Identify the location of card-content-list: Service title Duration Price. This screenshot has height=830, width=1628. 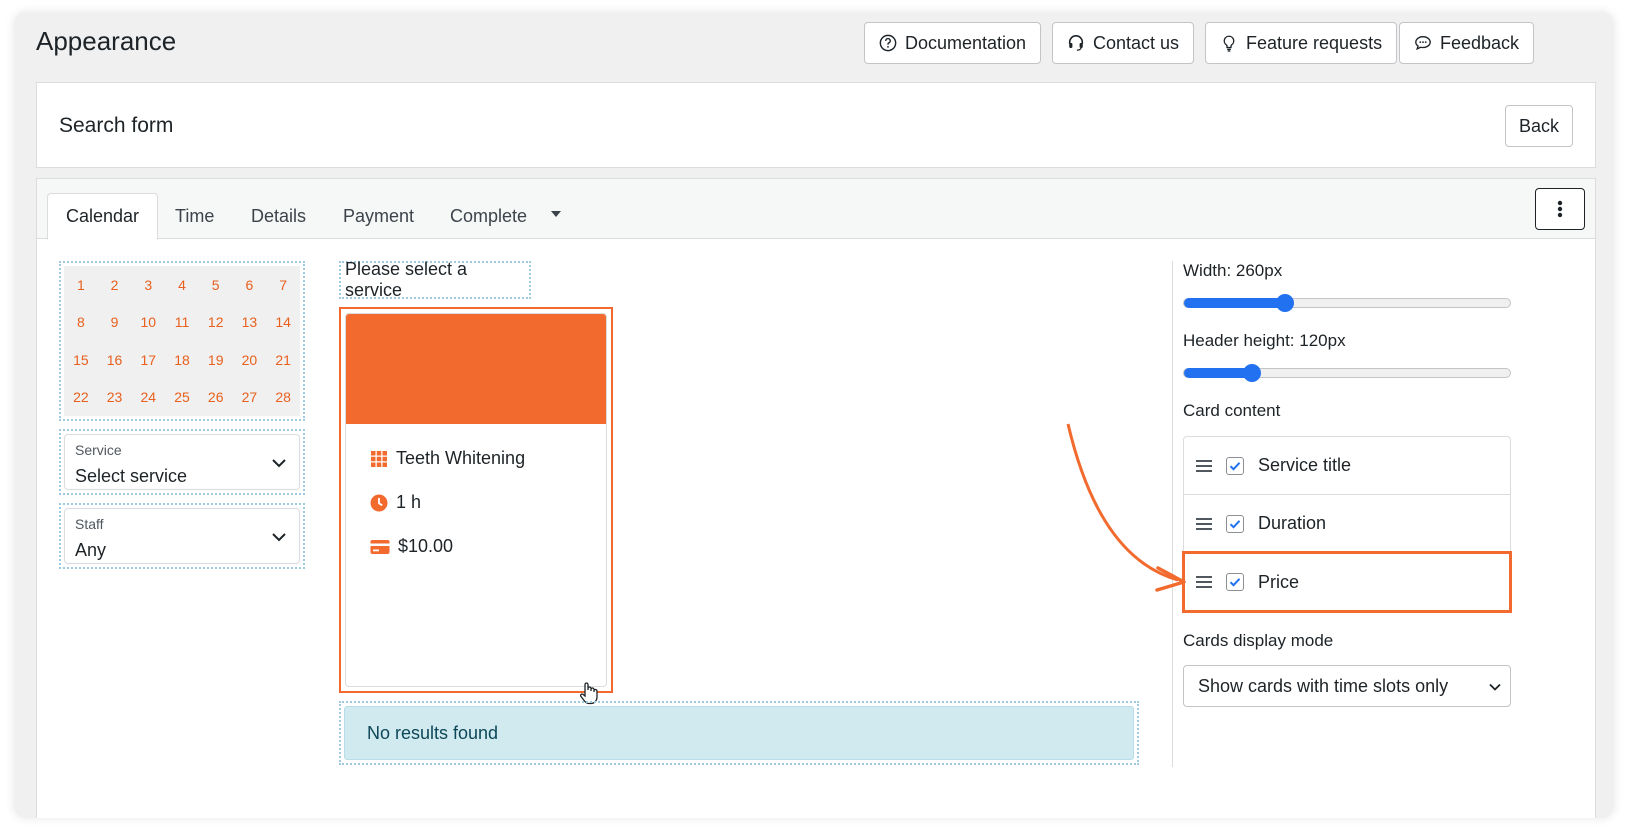
(1347, 524).